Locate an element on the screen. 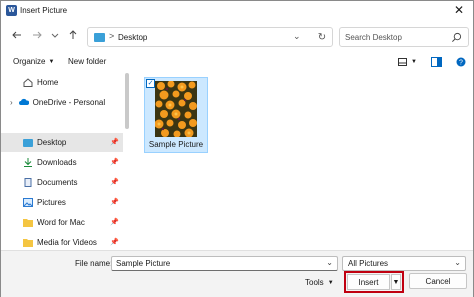  new-folder-label: New folder is located at coordinates (87, 61).